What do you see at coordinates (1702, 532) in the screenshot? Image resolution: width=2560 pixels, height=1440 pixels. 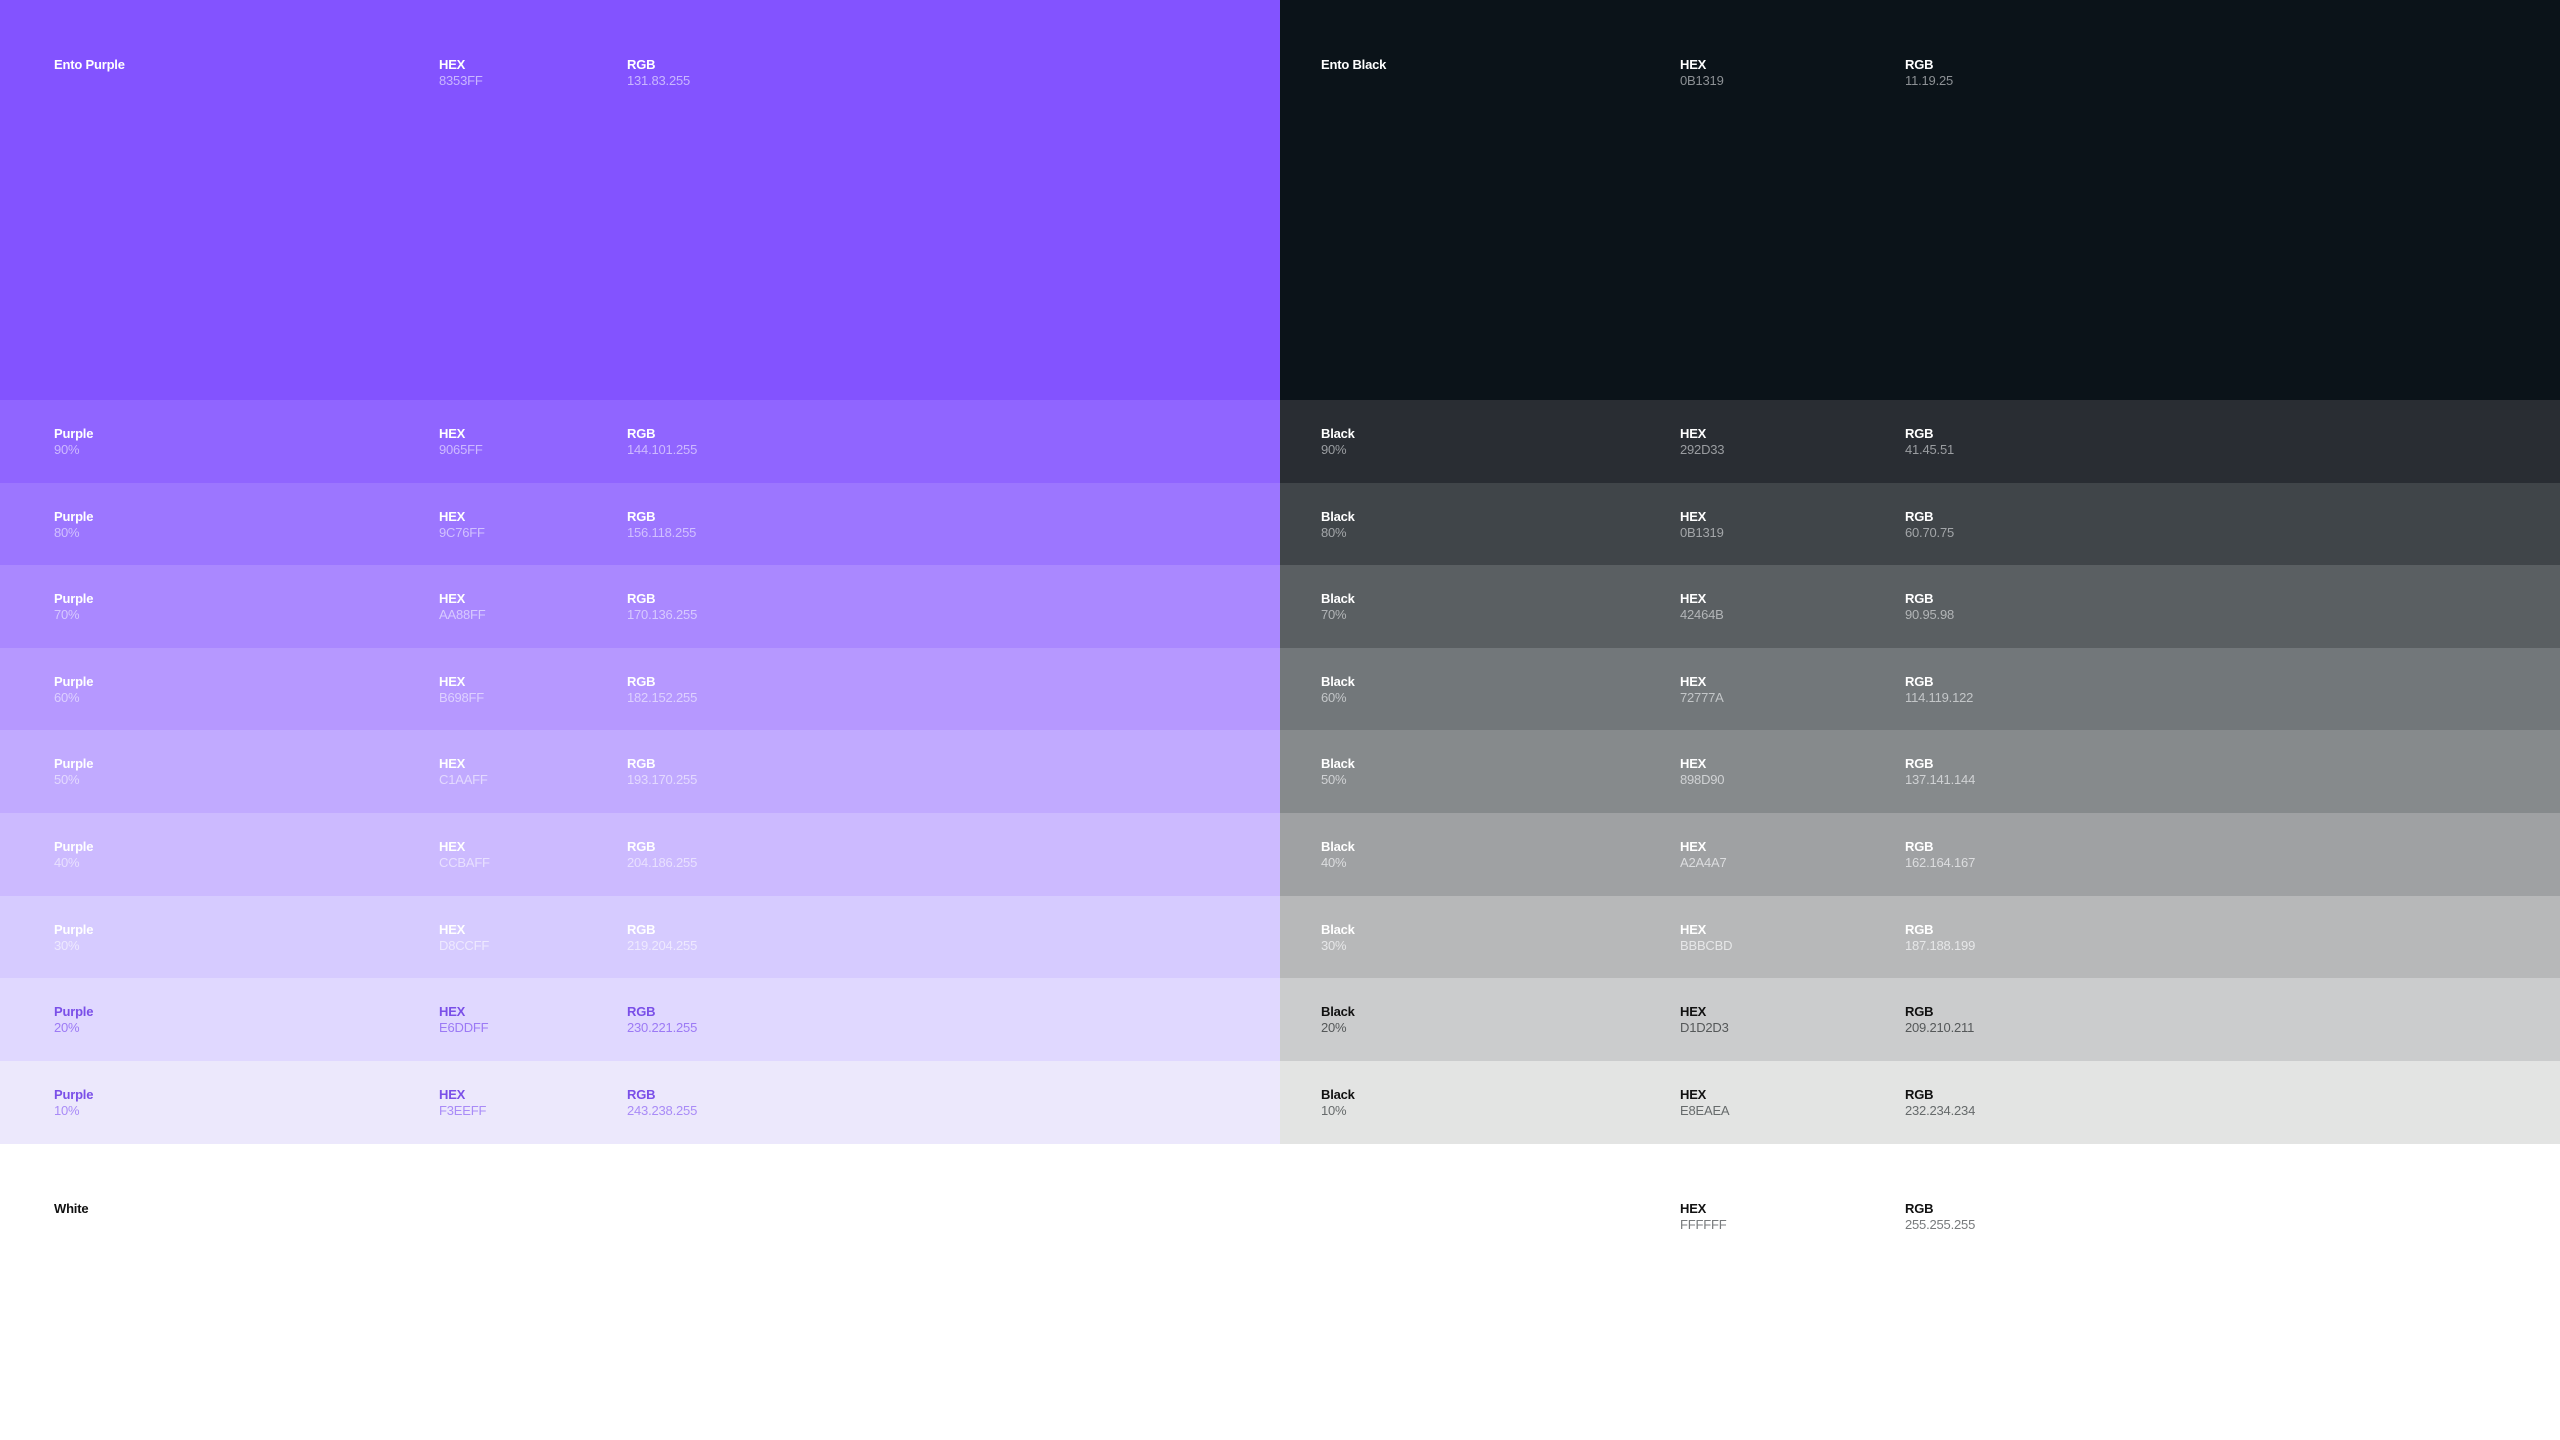 I see `black-tint-hex-value: 0B1319` at bounding box center [1702, 532].